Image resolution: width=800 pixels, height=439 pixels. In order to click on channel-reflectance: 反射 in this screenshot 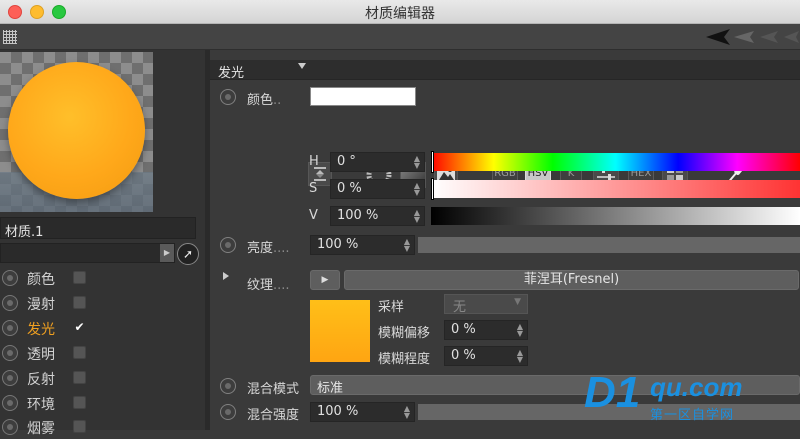, I will do `click(102, 378)`.